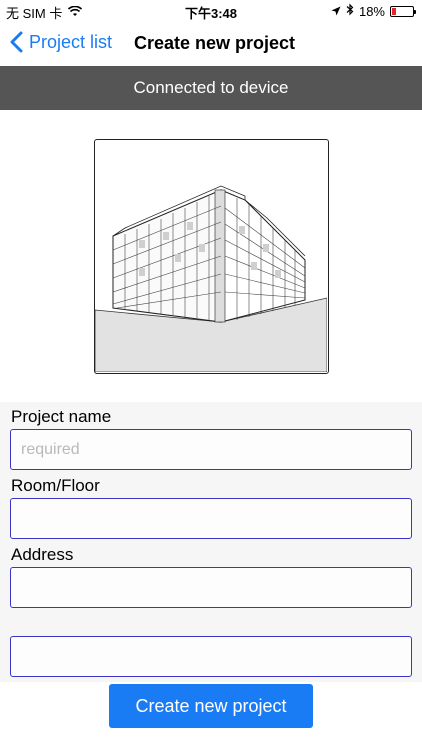  Describe the element at coordinates (211, 449) in the screenshot. I see `project-name-input` at that location.